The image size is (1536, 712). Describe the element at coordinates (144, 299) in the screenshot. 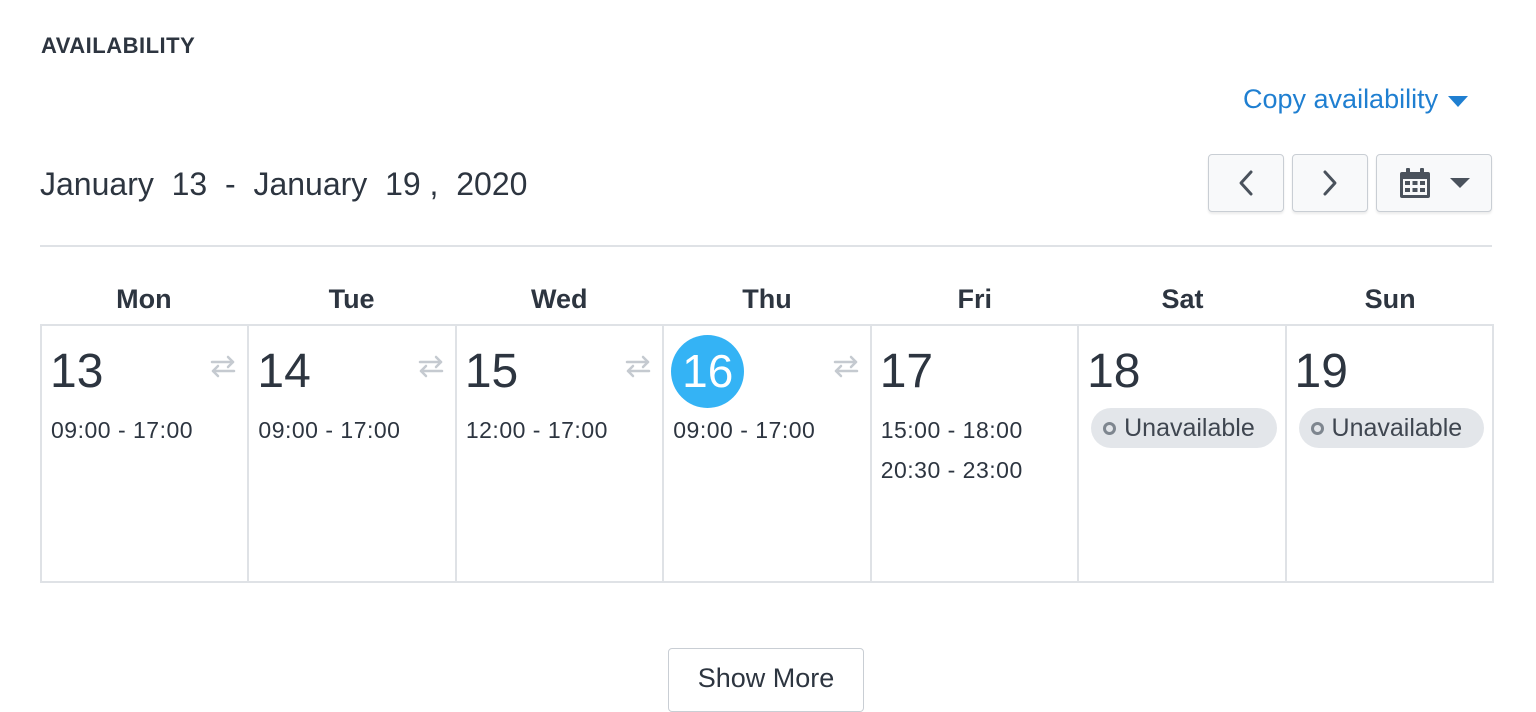

I see `weekday-label: Mon` at that location.